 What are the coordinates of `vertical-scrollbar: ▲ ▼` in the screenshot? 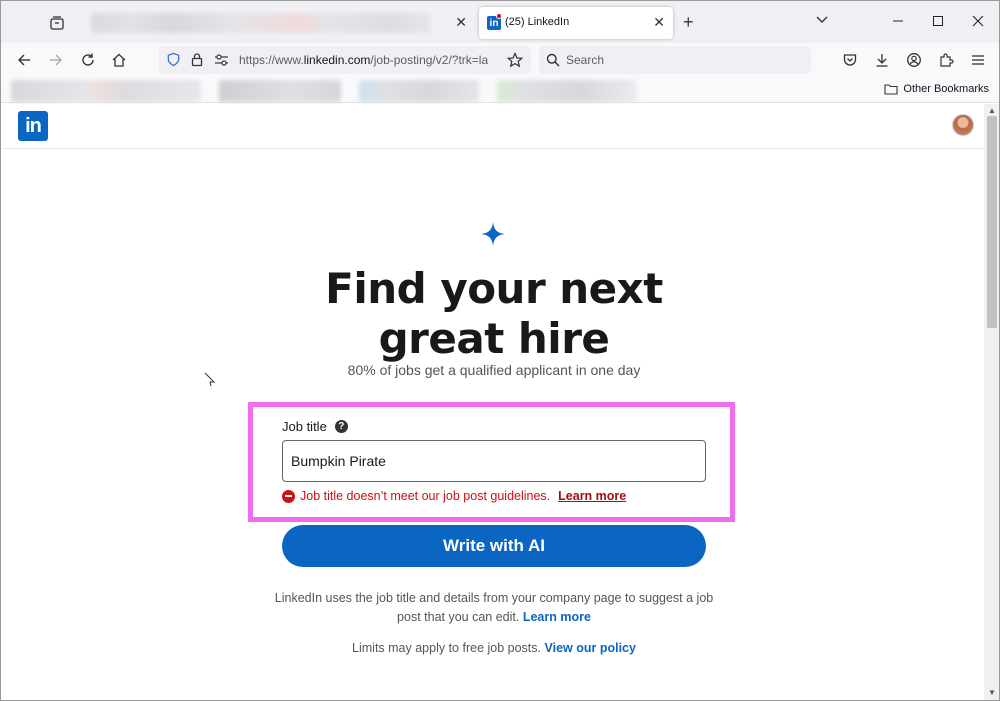 It's located at (991, 402).